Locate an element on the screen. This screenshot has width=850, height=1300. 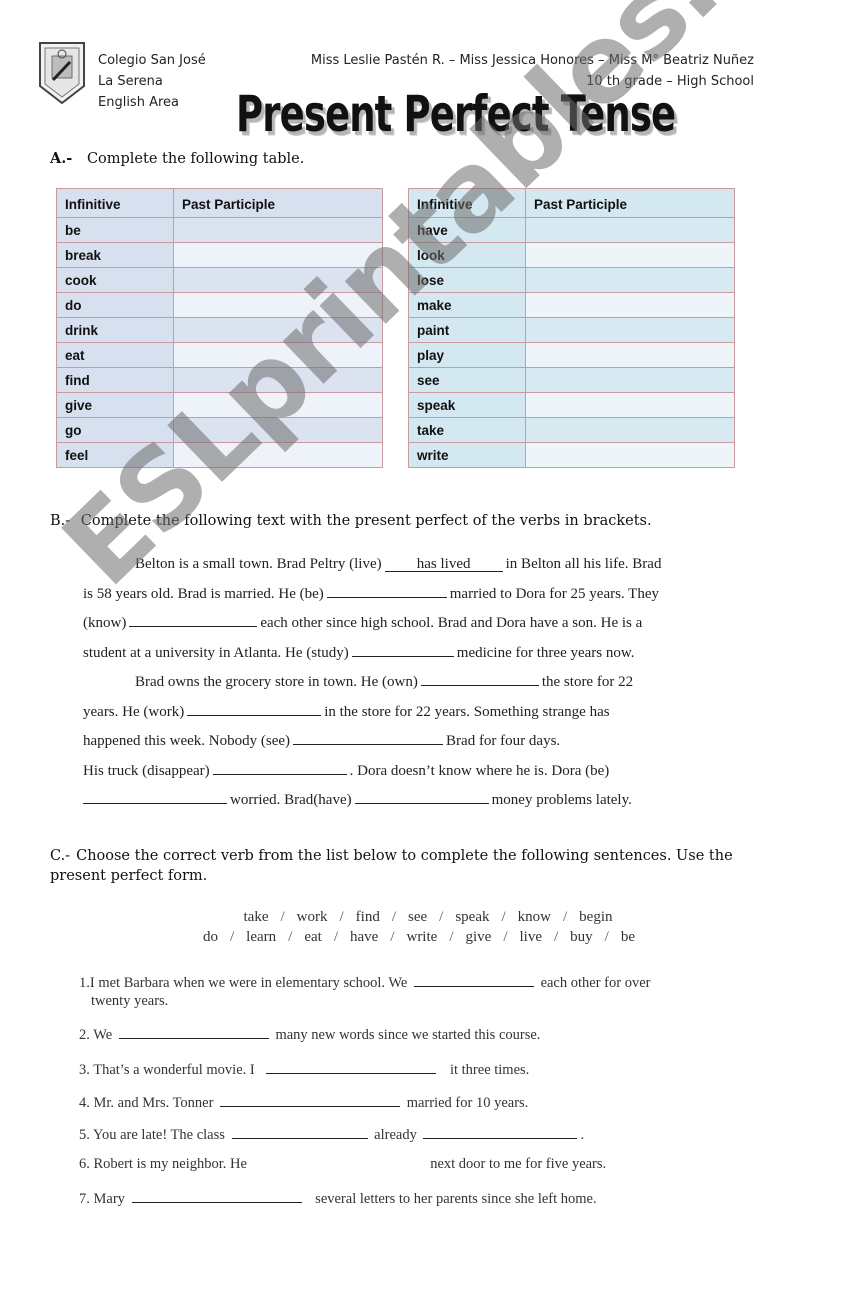
table-row: eat is located at coordinates (219, 355).